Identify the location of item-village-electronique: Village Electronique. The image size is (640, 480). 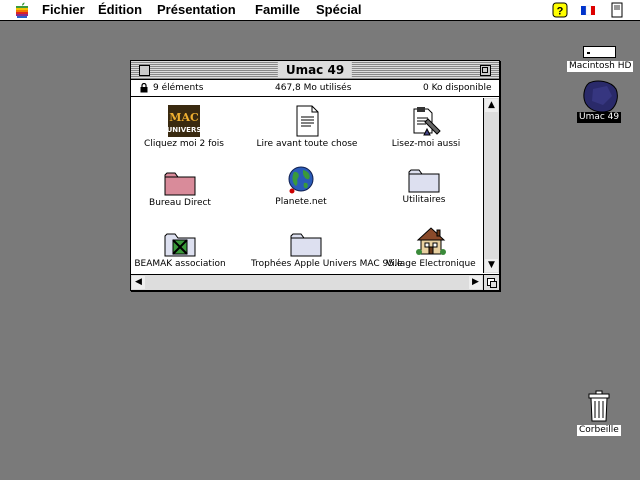
(429, 247).